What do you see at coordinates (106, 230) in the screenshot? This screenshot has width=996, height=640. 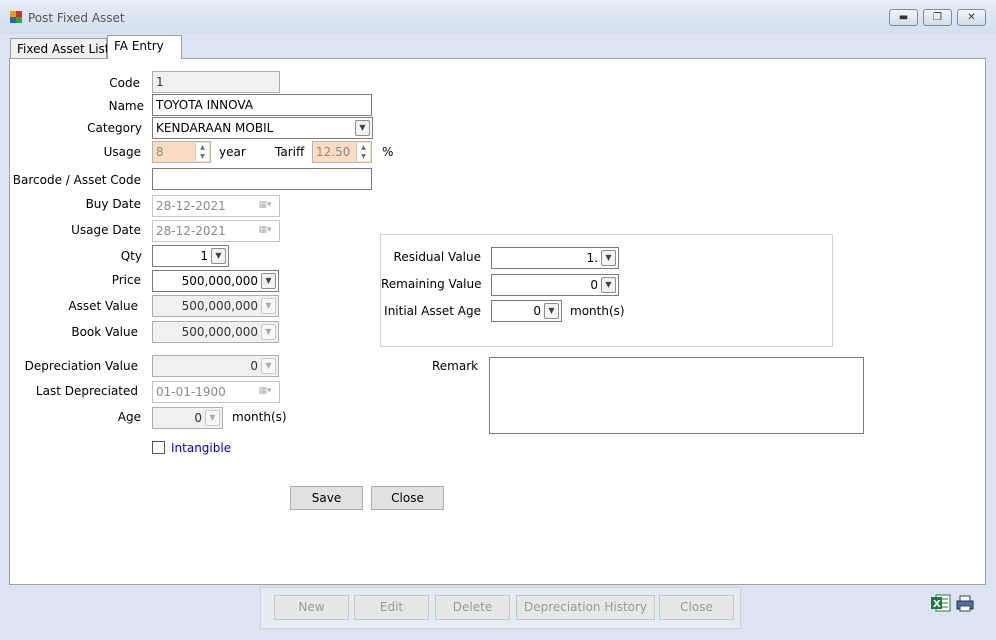 I see `usage-date-label: Usage Date` at bounding box center [106, 230].